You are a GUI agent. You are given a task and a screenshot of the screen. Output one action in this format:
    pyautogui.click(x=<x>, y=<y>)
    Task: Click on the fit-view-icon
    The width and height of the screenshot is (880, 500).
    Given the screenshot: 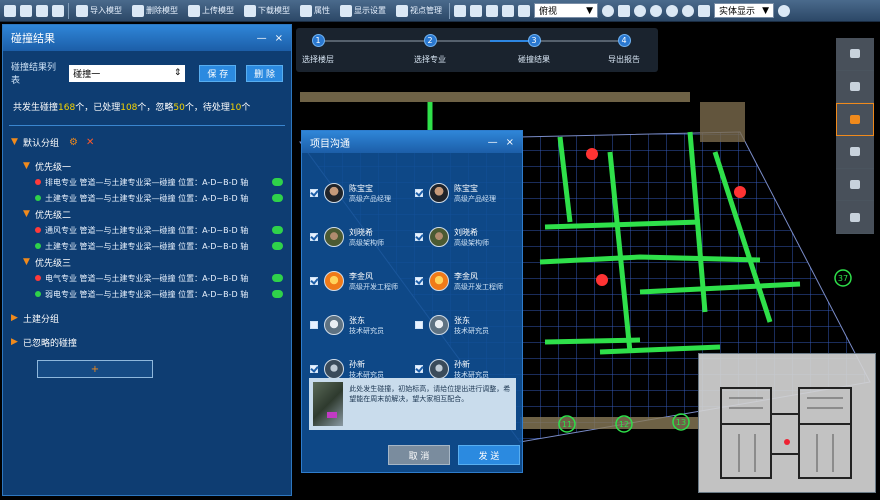 What is the action you would take?
    pyautogui.click(x=624, y=10)
    